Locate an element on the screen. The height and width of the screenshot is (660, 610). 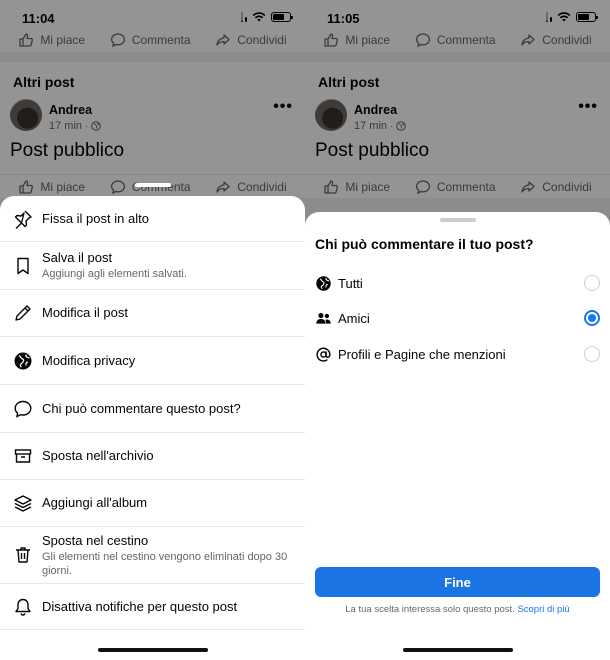
menu-item-turn-off-notifications: Disattiva notifiche per questo post is located at coordinates (152, 607).